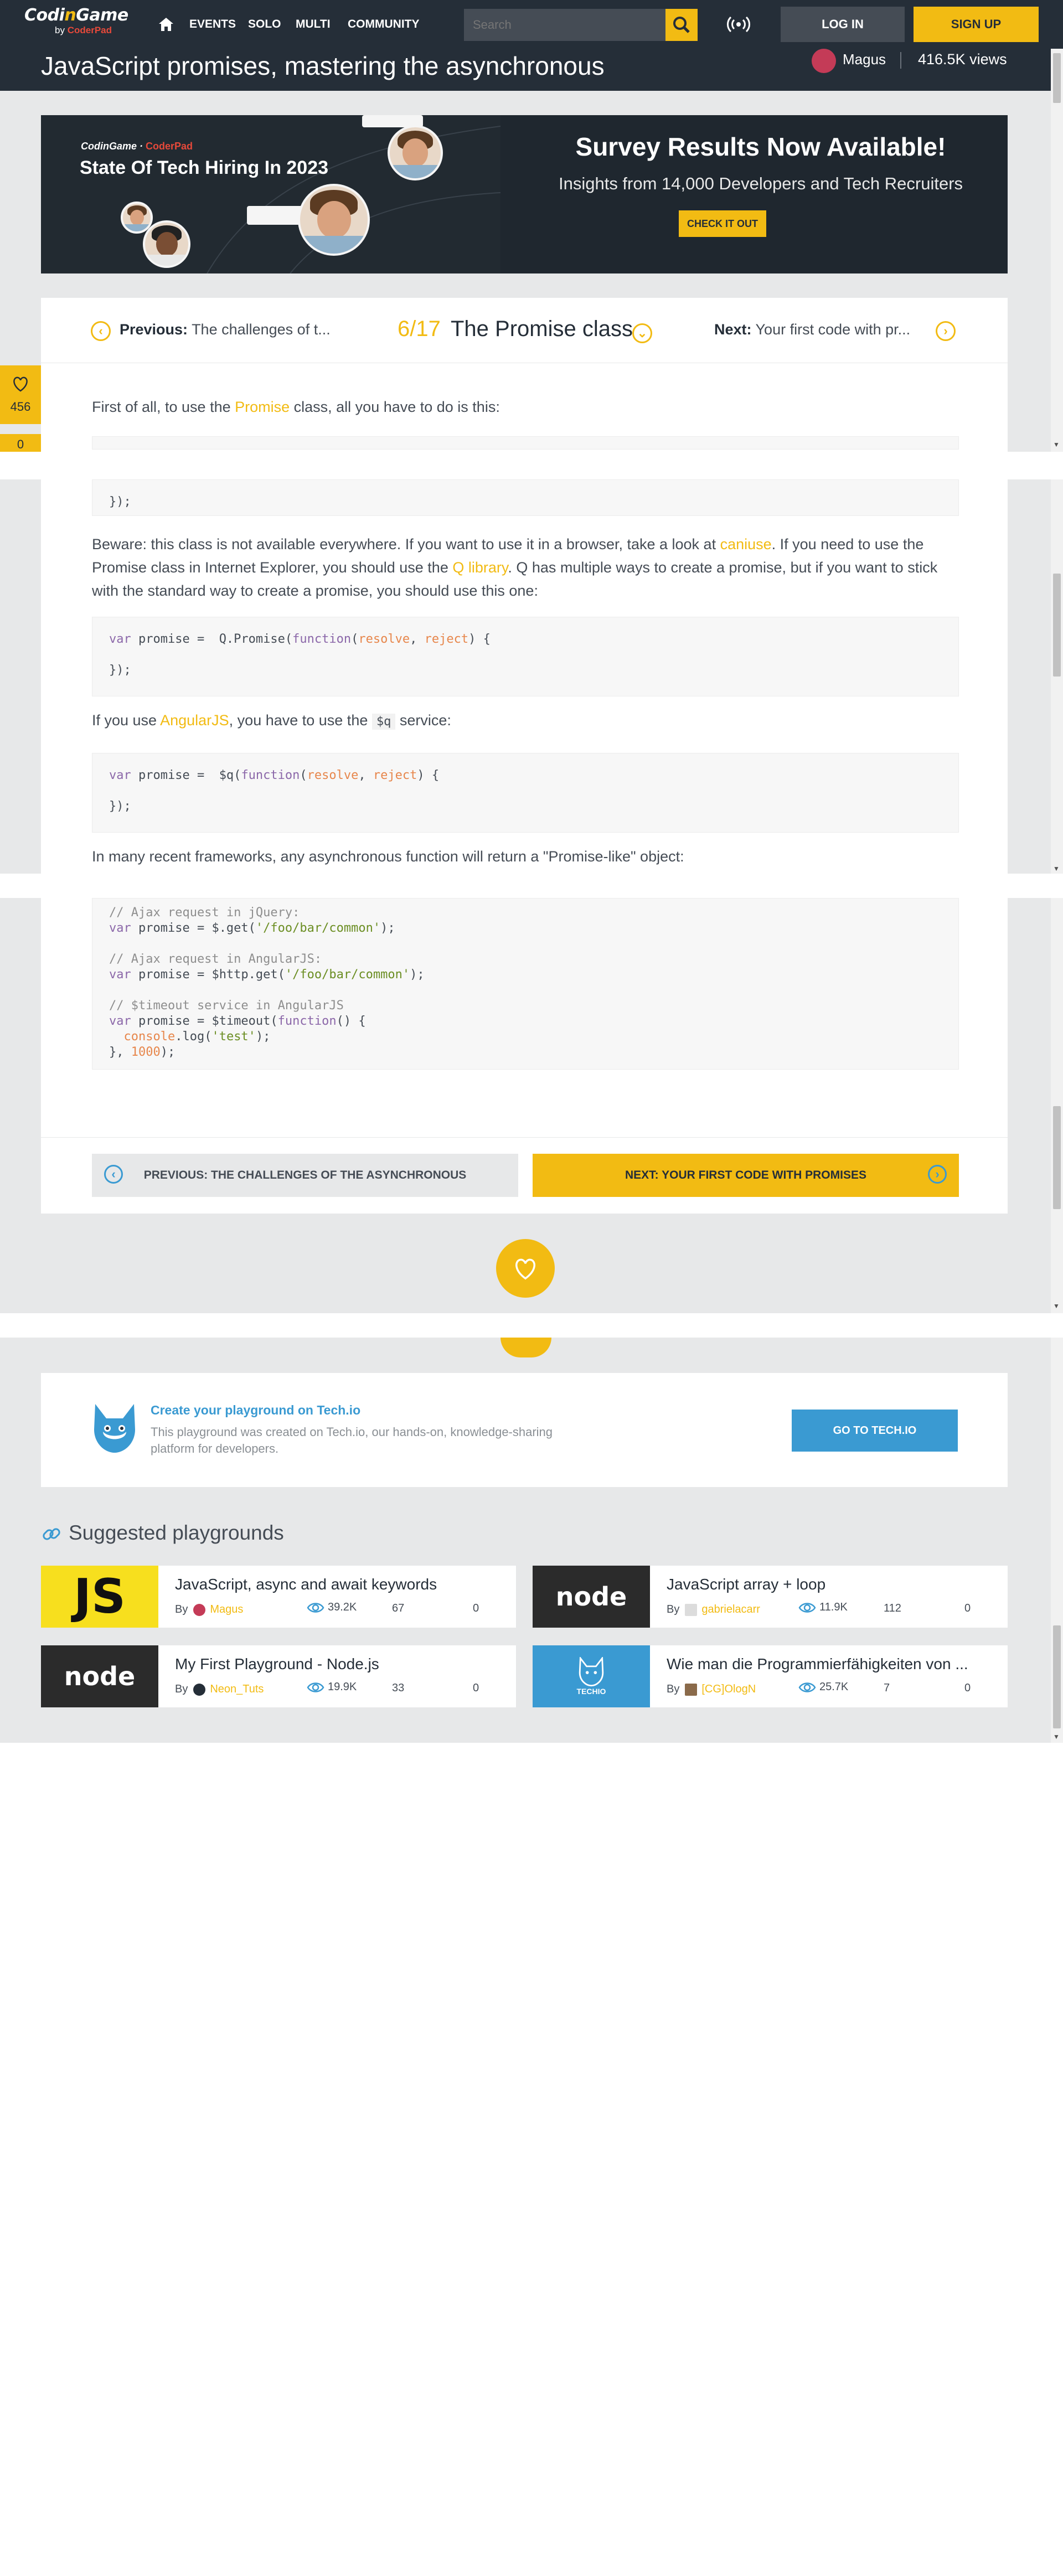  What do you see at coordinates (154, 330) in the screenshot?
I see `previous-label: Previous:` at bounding box center [154, 330].